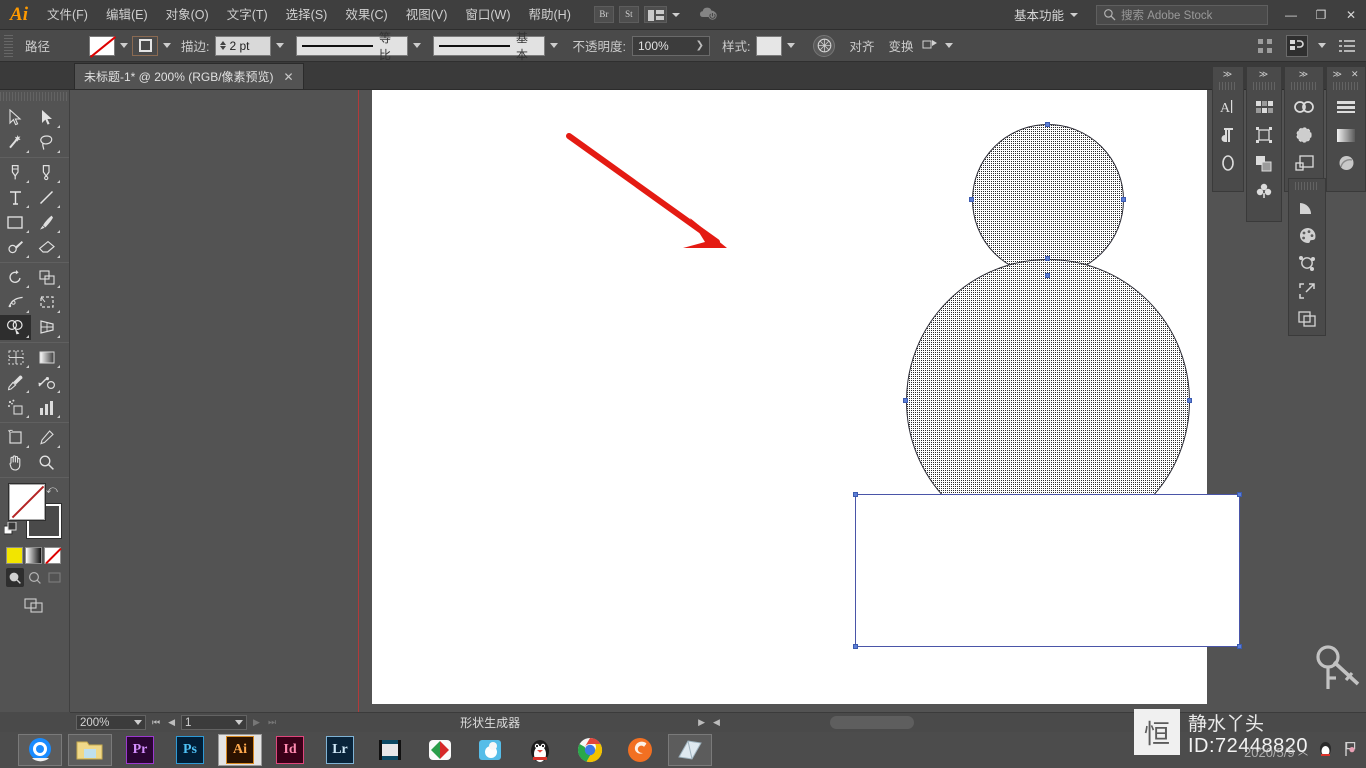 The image size is (1366, 768). I want to click on rotate-tool, so click(15, 277).